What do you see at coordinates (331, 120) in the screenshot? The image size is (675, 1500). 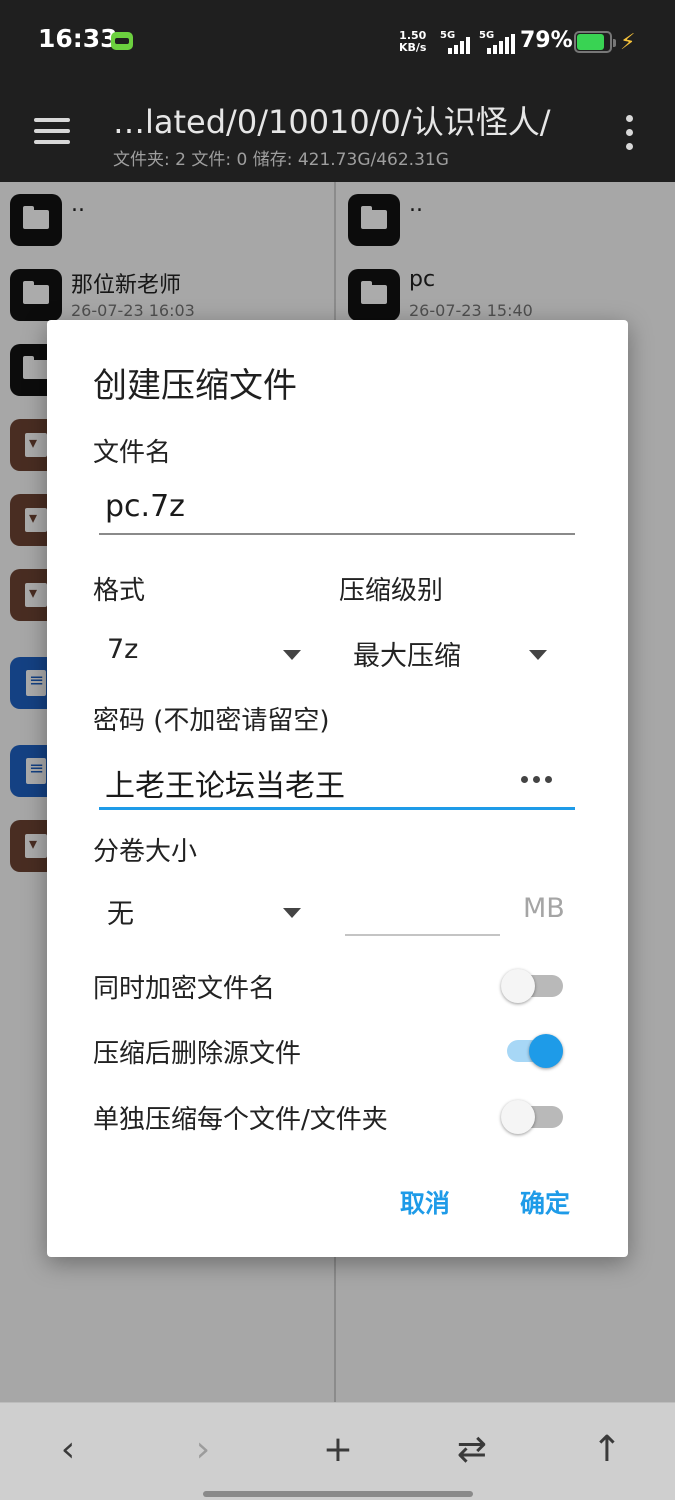 I see `current-path: …lated/0/10010/0/认识怪人/` at bounding box center [331, 120].